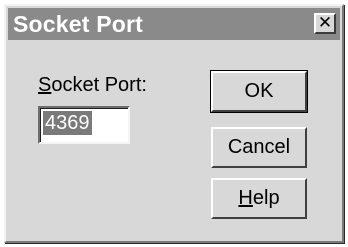  Describe the element at coordinates (67, 123) in the screenshot. I see `port-value-selected: 4369` at that location.